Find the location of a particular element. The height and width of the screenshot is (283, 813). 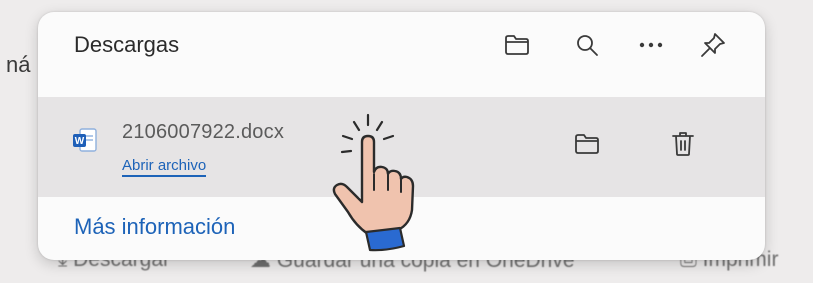

word-doc-icon: W is located at coordinates (85, 141).